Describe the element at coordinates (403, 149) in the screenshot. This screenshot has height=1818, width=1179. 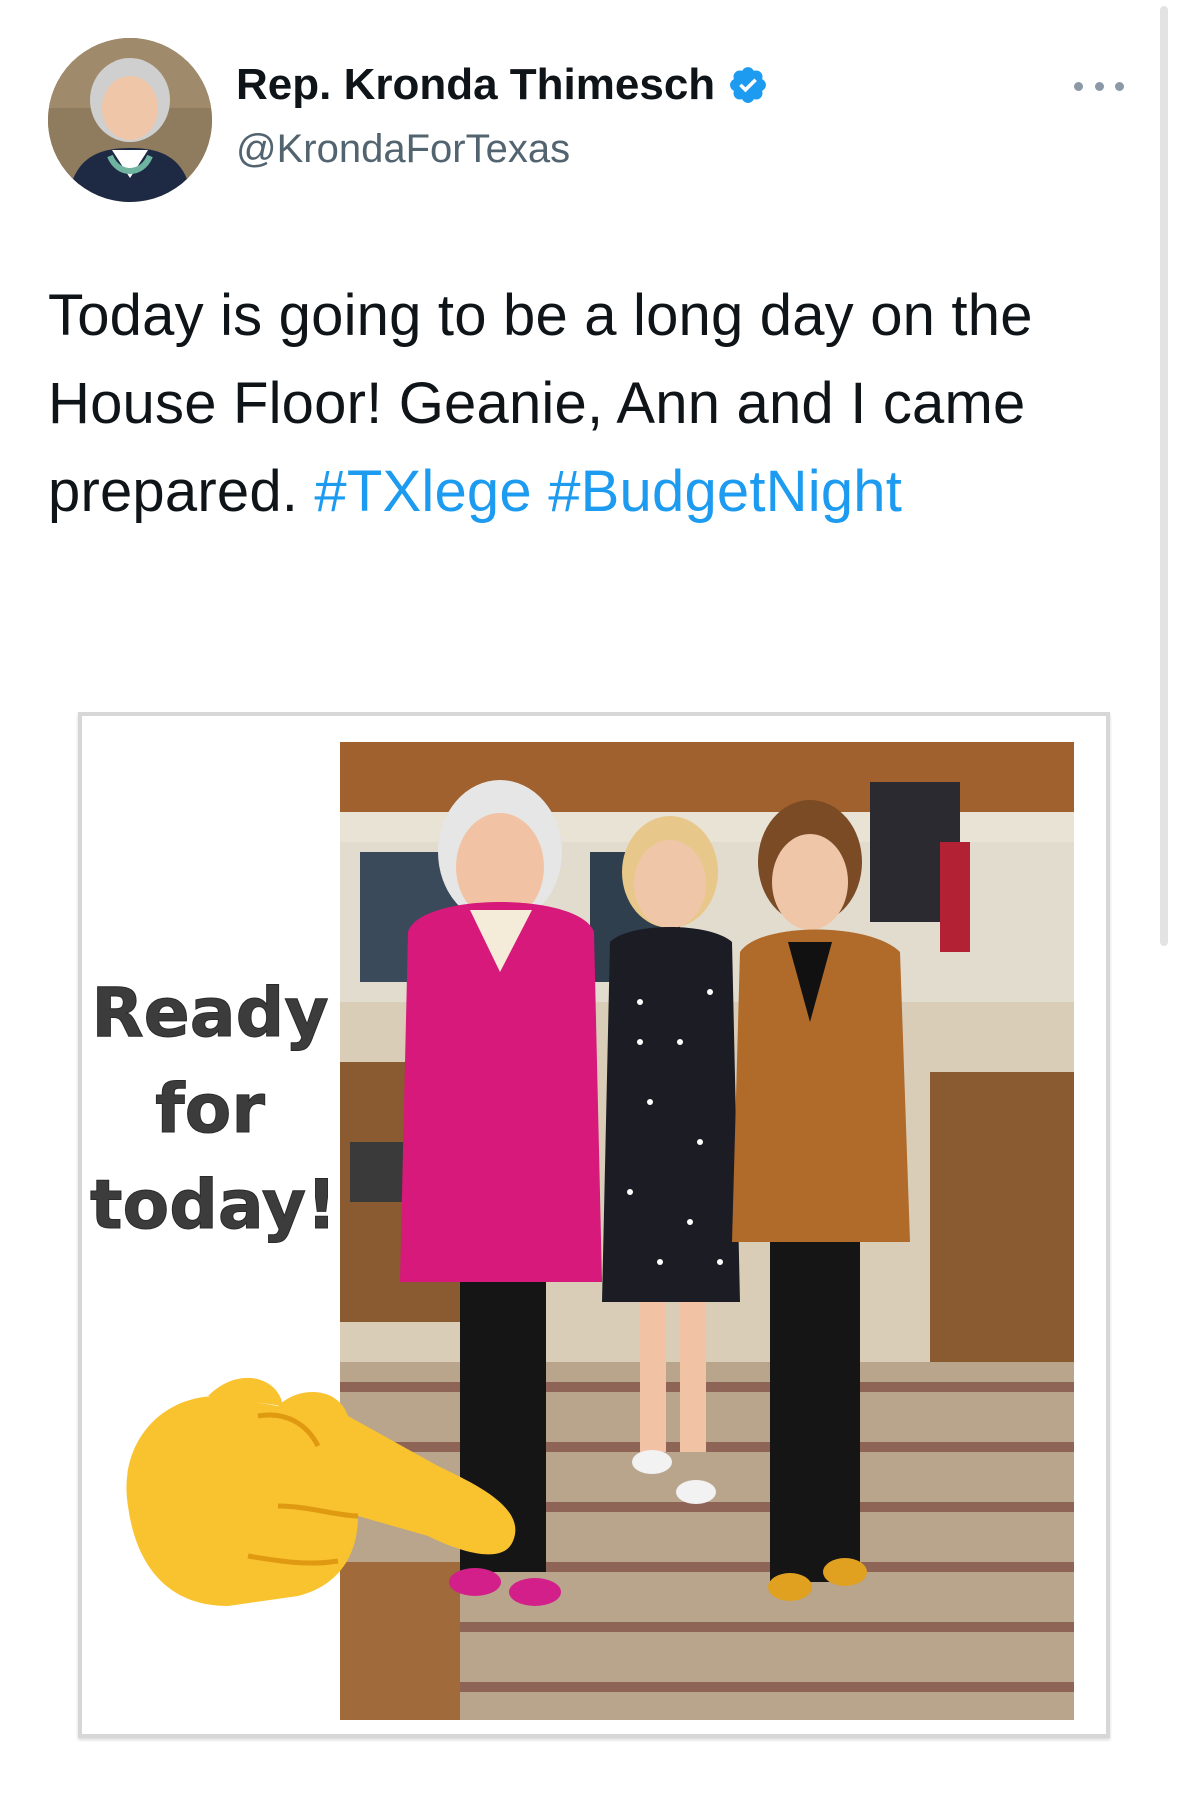
I see `author-handle: @KrondaForTexas` at that location.